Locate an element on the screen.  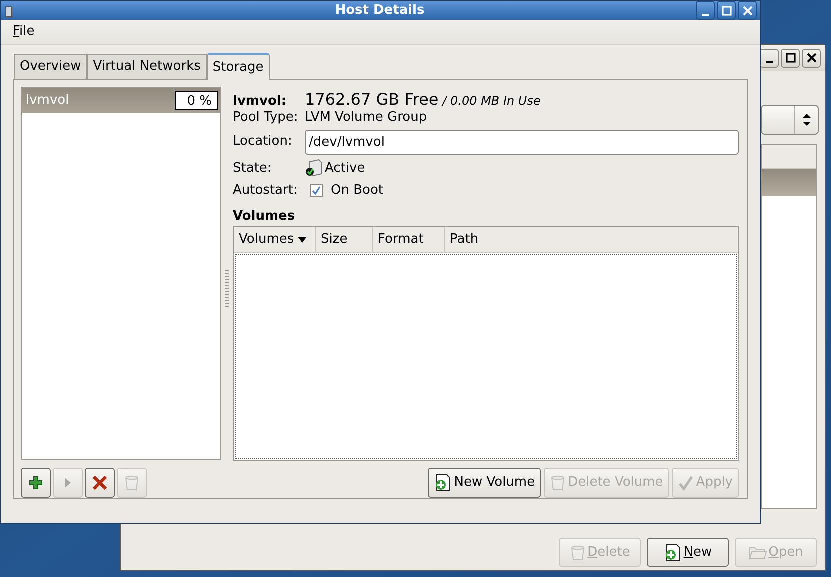
pool-type-value: LVM Volume Group is located at coordinates (366, 118).